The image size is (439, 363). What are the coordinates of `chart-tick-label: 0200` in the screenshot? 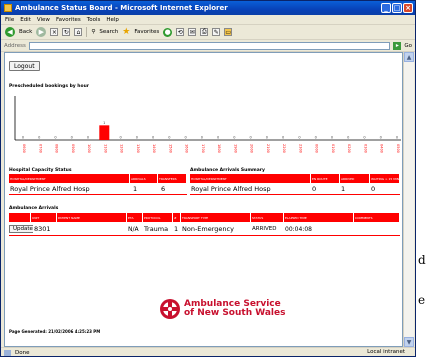 It's located at (349, 148).